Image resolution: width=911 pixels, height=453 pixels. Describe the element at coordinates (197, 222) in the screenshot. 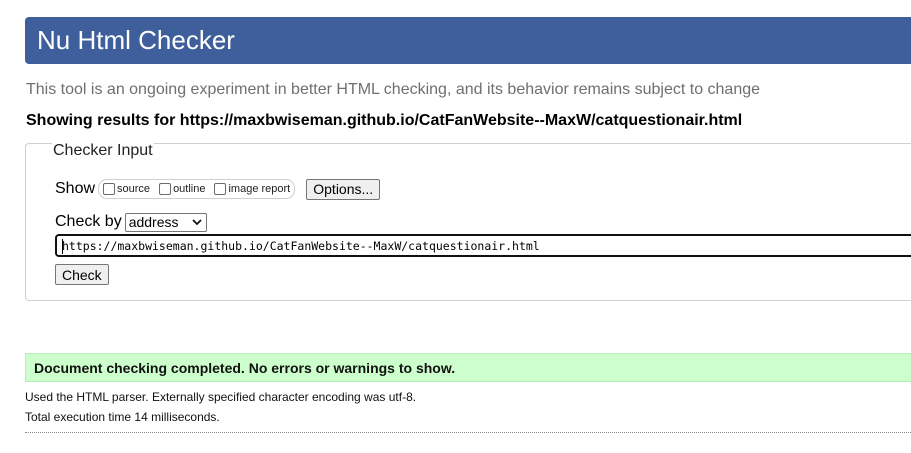

I see `chevron-down-icon` at that location.